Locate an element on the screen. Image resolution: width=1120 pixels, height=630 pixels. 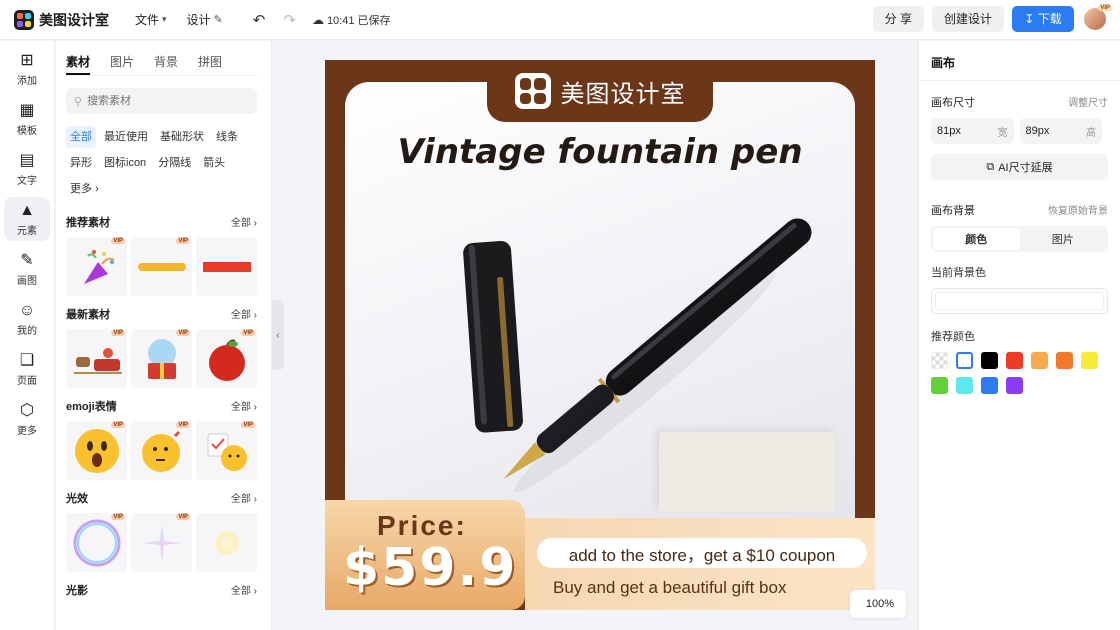
width-value: 81px is located at coordinates (949, 131).